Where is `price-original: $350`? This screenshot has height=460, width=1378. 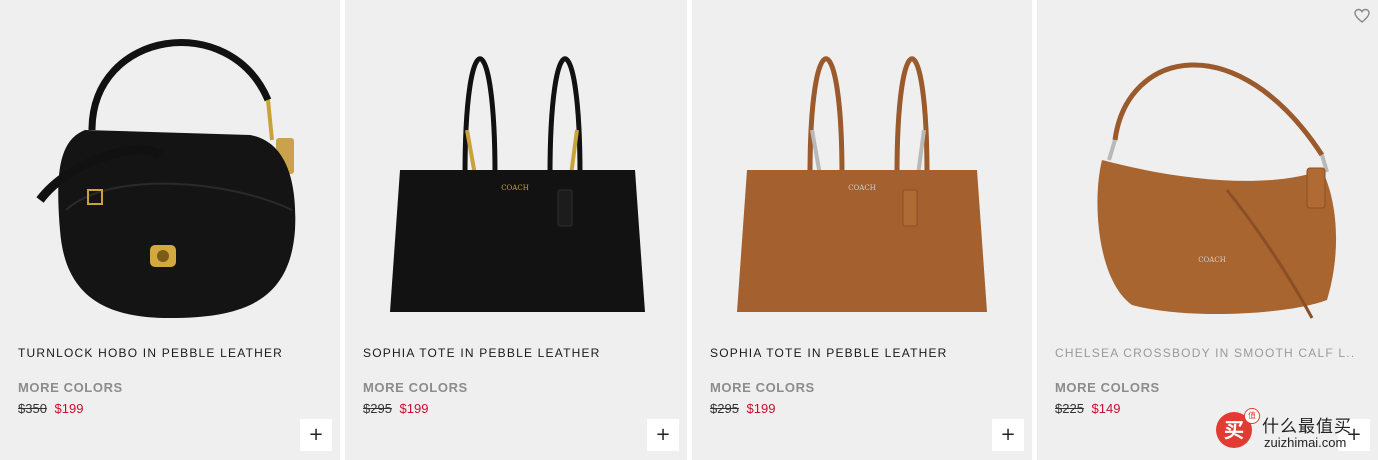
price-original: $350 is located at coordinates (32, 408).